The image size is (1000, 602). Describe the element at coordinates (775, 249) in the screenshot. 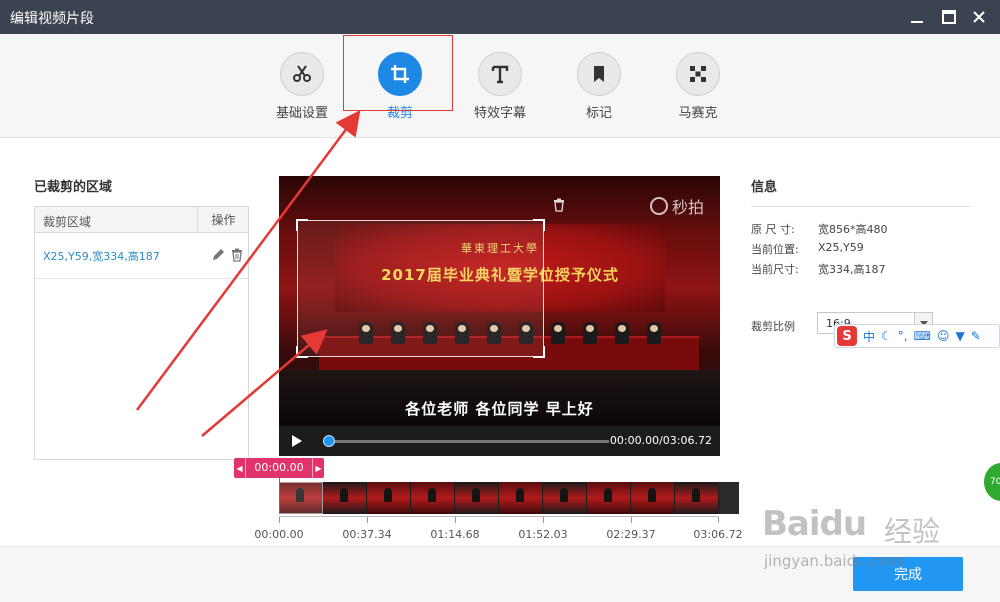

I see `current-position-label: 当前位置:` at that location.